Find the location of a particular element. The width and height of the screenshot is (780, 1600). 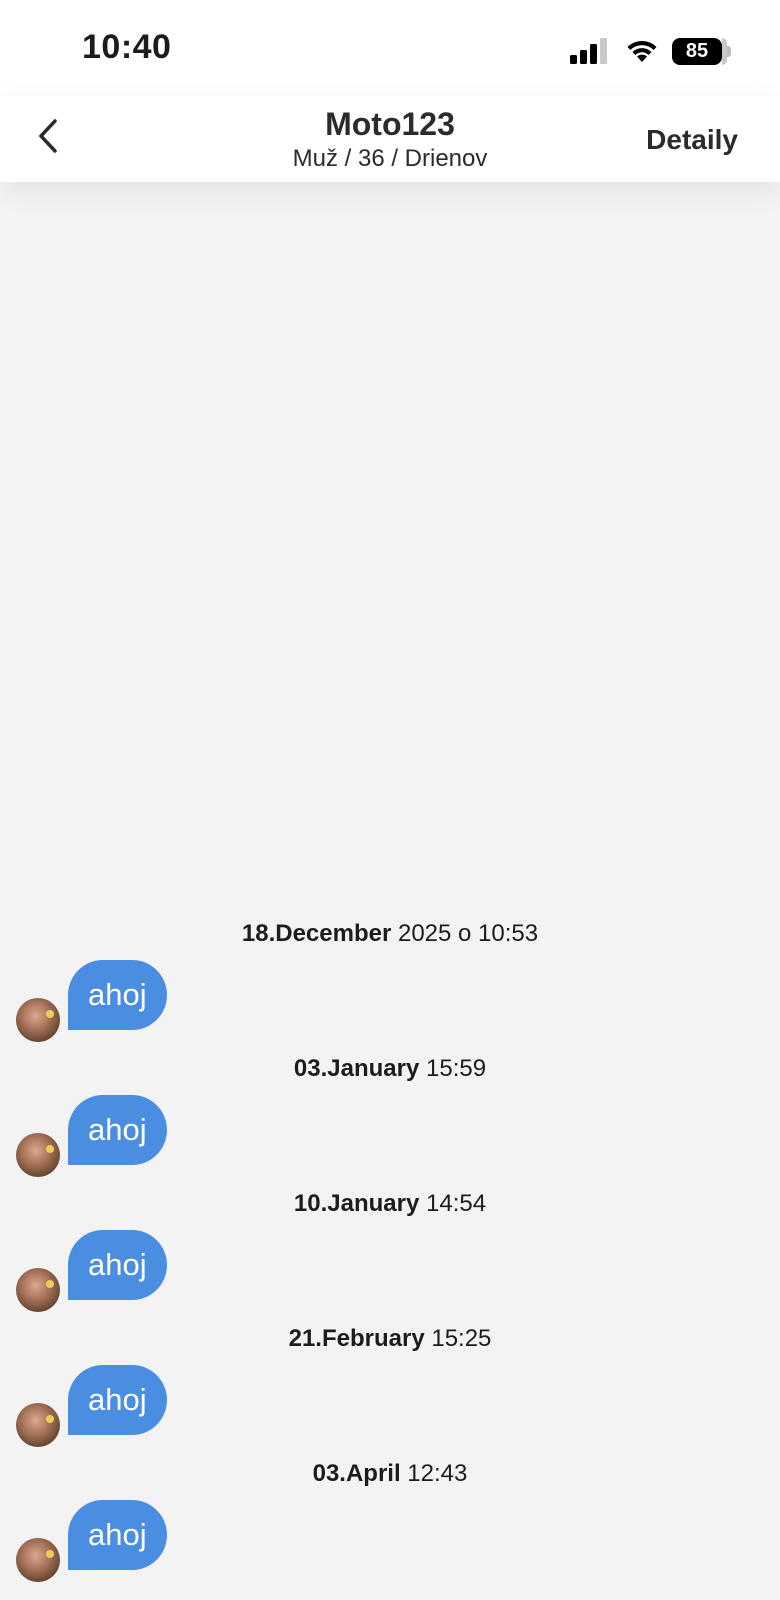

message-date-day: 18.December is located at coordinates (316, 933).